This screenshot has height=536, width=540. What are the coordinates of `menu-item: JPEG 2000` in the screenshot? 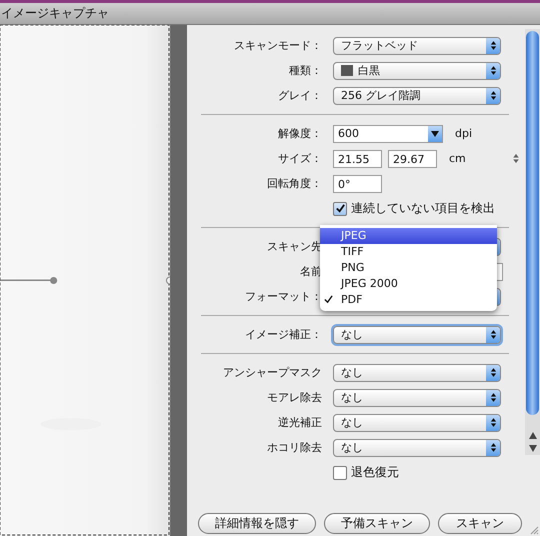 It's located at (408, 284).